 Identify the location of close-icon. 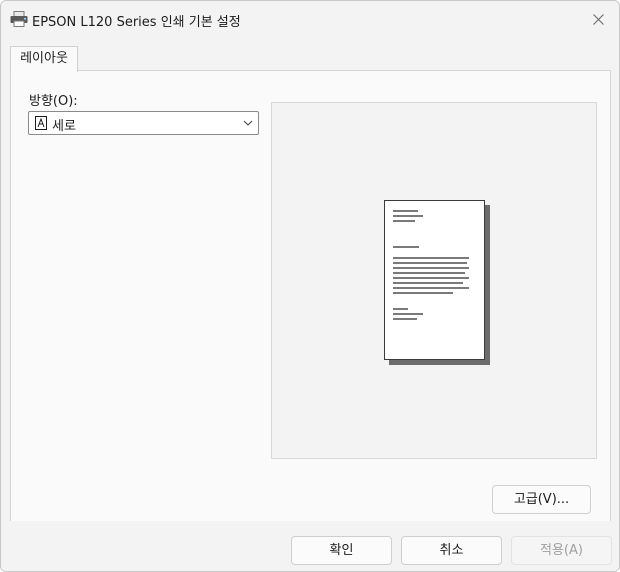
(598, 19).